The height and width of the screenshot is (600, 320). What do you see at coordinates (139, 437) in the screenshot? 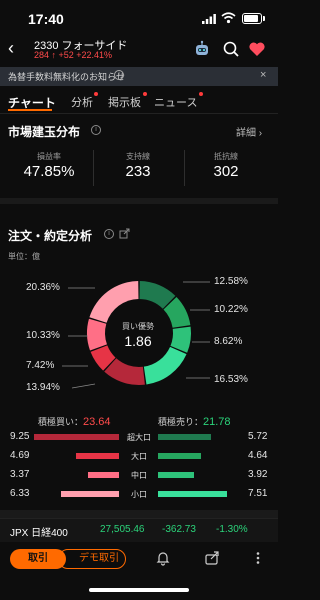
I see `order-size-category: 超大口` at bounding box center [139, 437].